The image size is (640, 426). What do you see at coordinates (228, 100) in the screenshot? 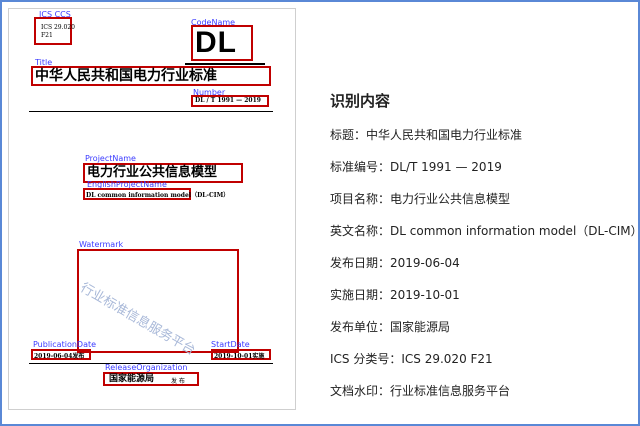
I see `standard-number: DL / T 1991 — 2019` at bounding box center [228, 100].